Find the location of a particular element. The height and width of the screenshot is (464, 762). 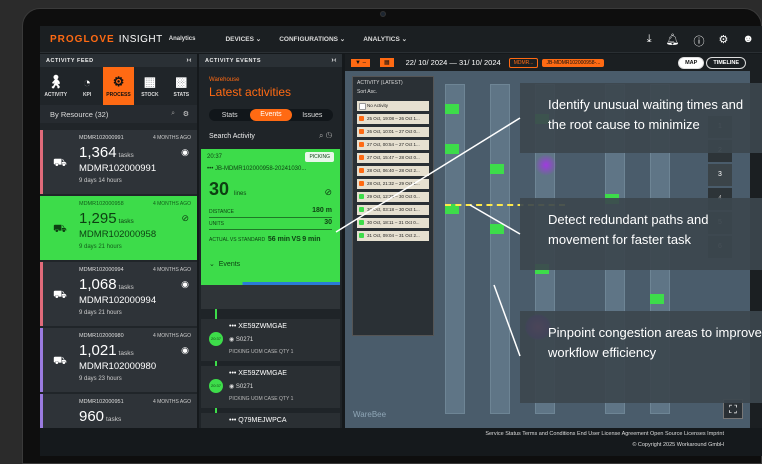

arrow-paths is located at coordinates (495, 219).